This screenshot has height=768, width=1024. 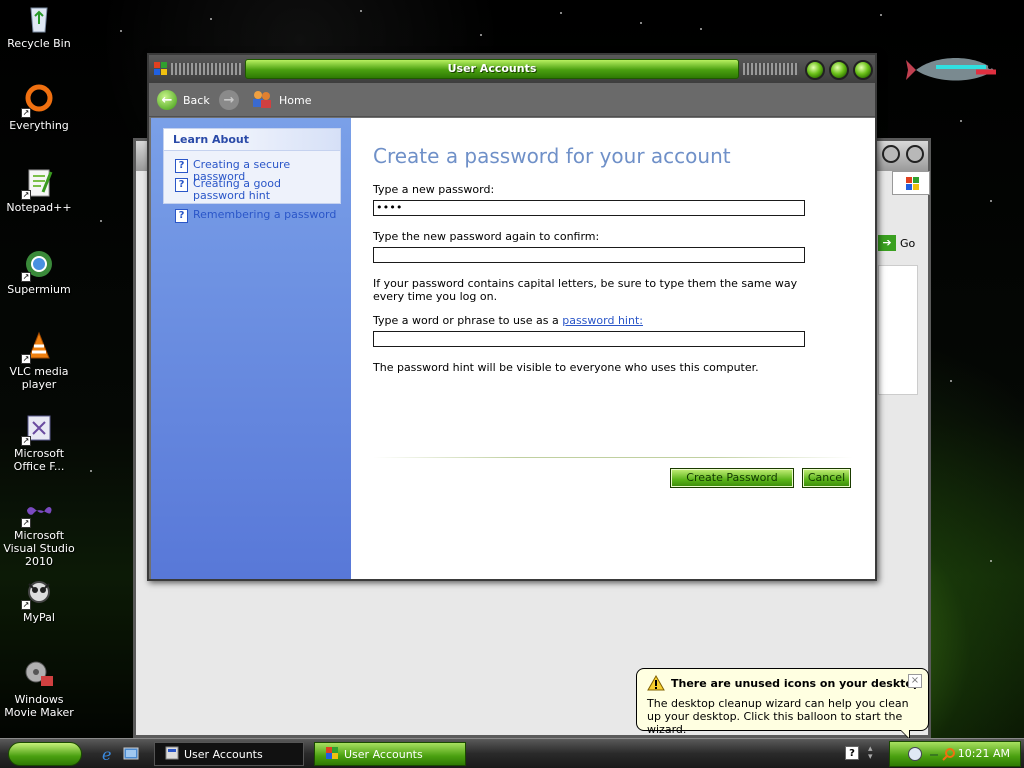 I want to click on office-icon: ↗, so click(x=38, y=429).